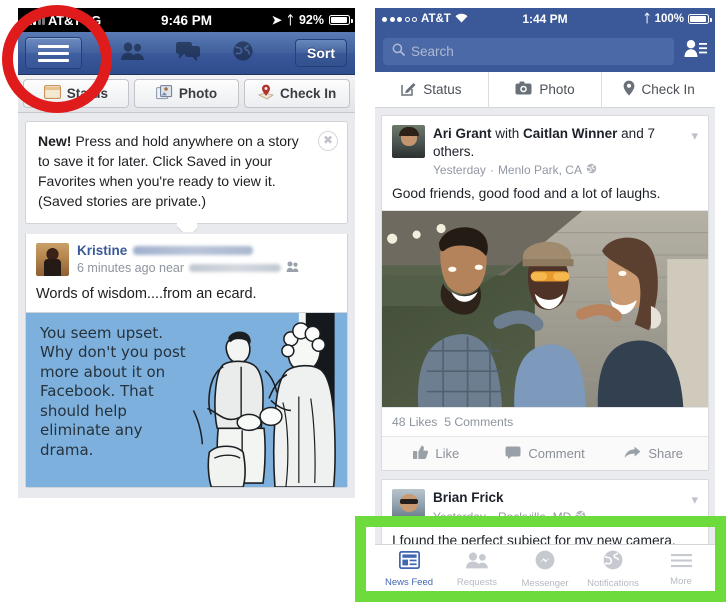 The image size is (726, 602). What do you see at coordinates (421, 453) in the screenshot?
I see `thumbs-up-icon` at bounding box center [421, 453].